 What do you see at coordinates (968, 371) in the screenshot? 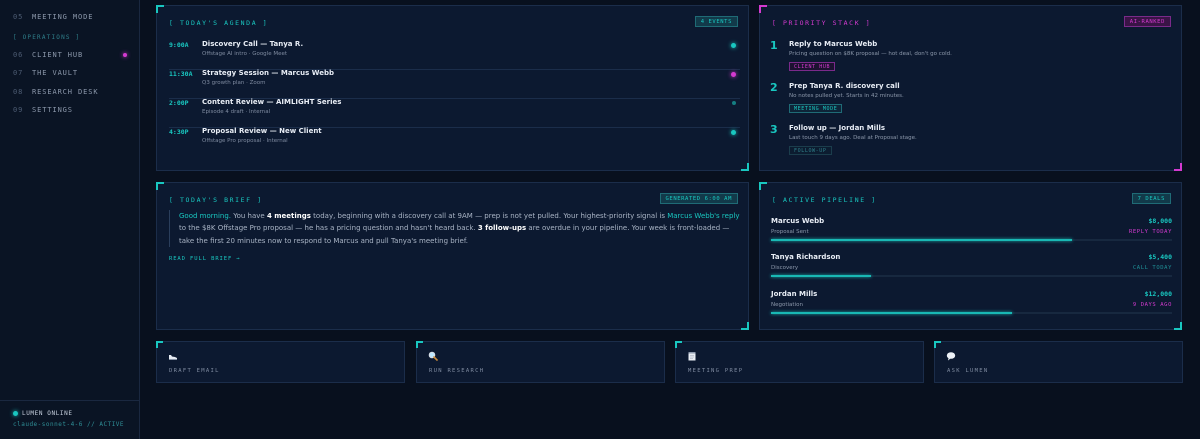
I see `action-label: ASK LUMEN` at bounding box center [968, 371].